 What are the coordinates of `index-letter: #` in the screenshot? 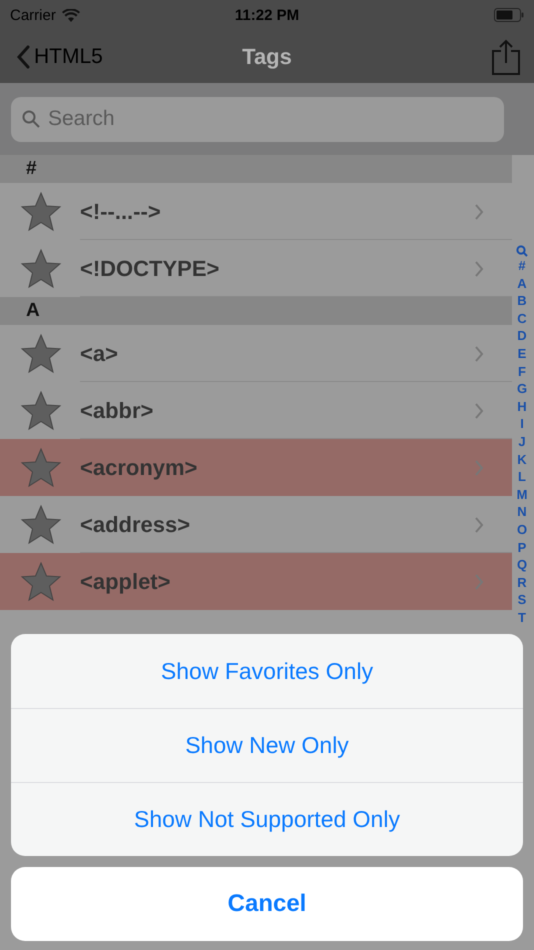 It's located at (522, 266).